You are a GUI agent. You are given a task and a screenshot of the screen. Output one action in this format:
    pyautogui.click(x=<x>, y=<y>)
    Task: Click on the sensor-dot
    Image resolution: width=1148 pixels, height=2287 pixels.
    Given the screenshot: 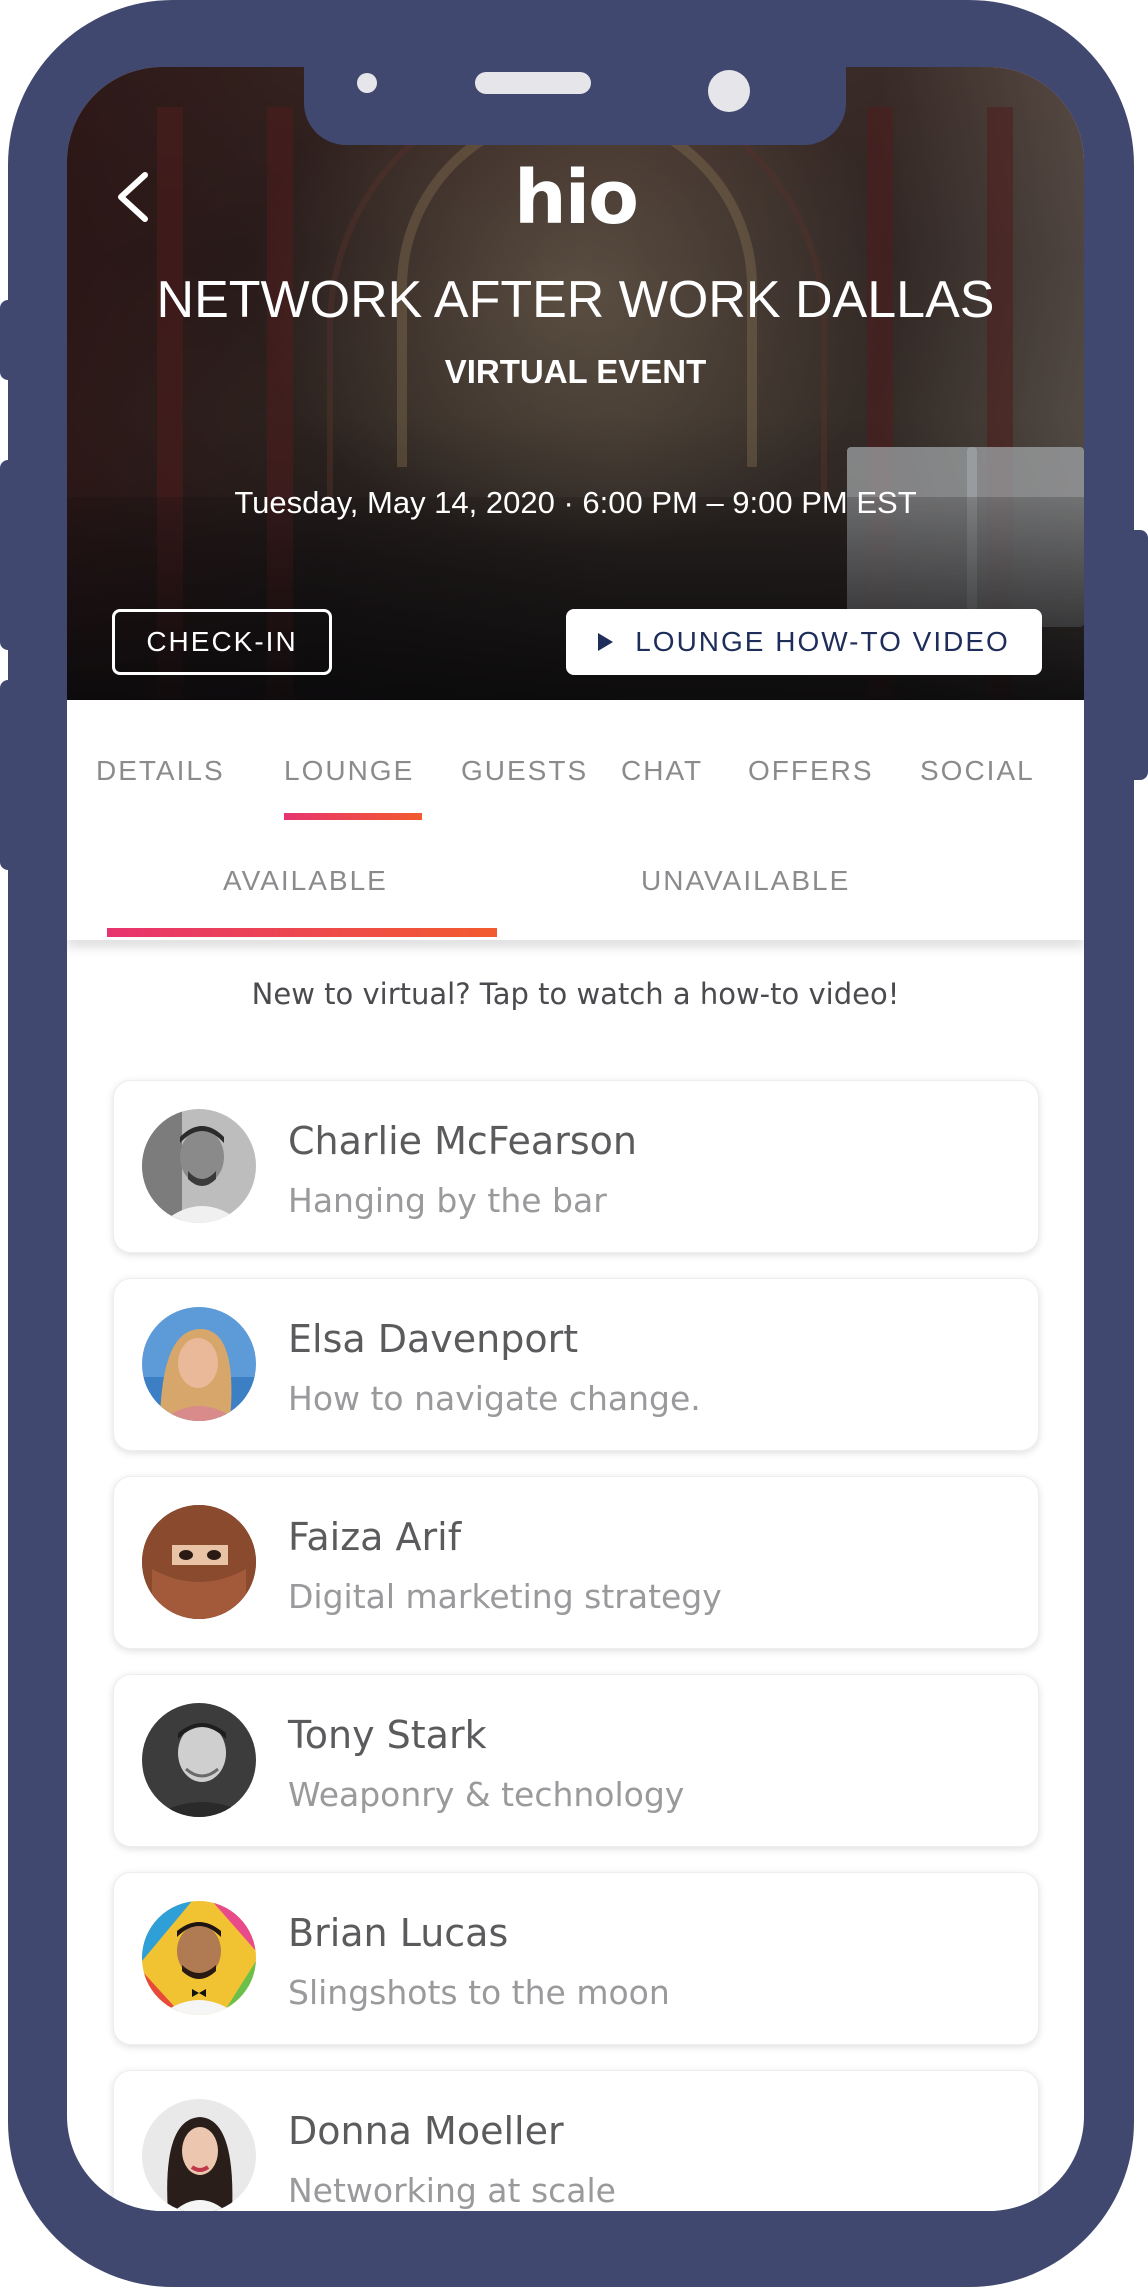 What is the action you would take?
    pyautogui.click(x=367, y=83)
    